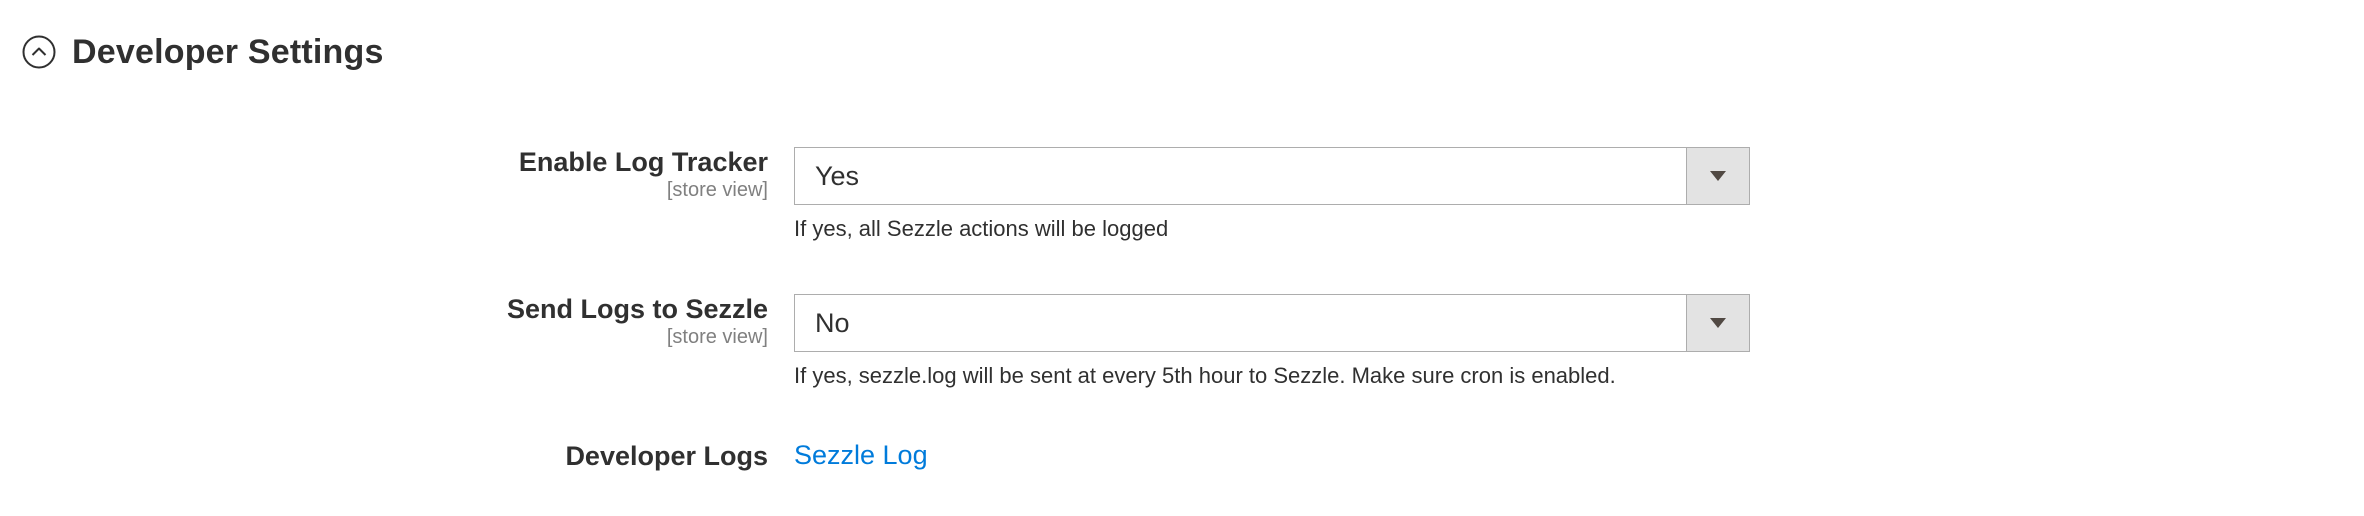  I want to click on section-title: Developer Settings, so click(228, 51).